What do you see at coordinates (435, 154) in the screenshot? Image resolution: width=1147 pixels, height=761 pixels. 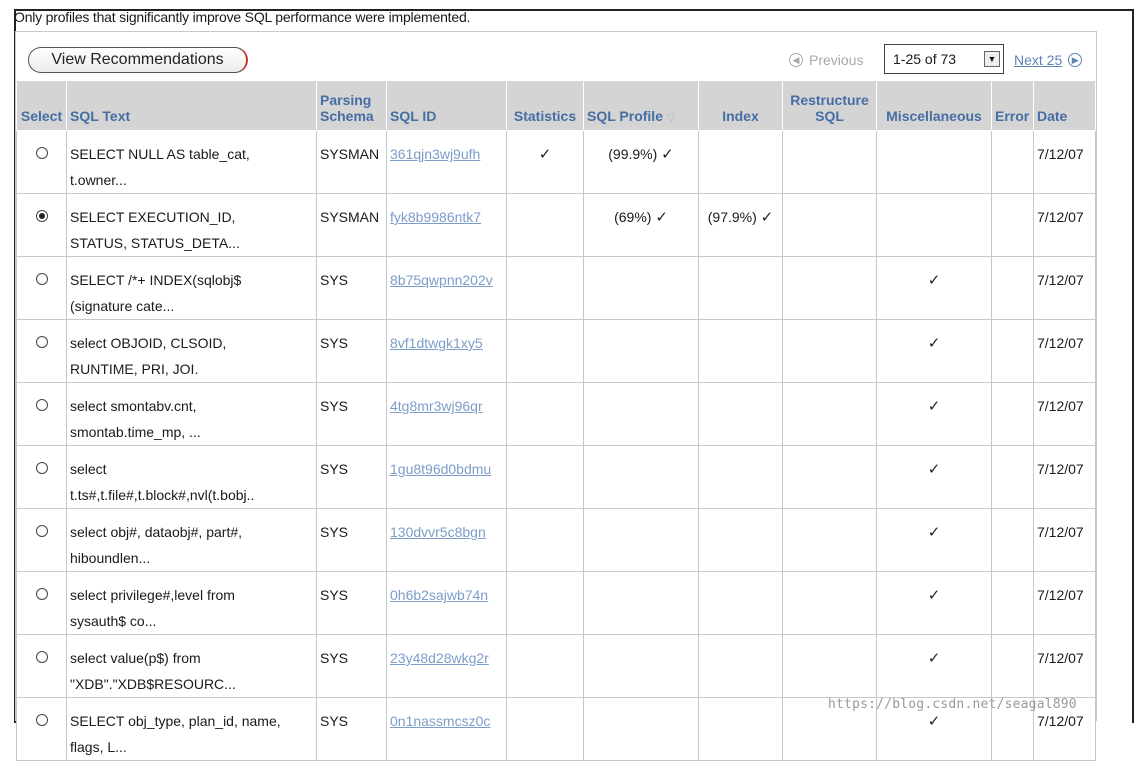 I see `sql-id-link: 361qjn3wj9ufh` at bounding box center [435, 154].